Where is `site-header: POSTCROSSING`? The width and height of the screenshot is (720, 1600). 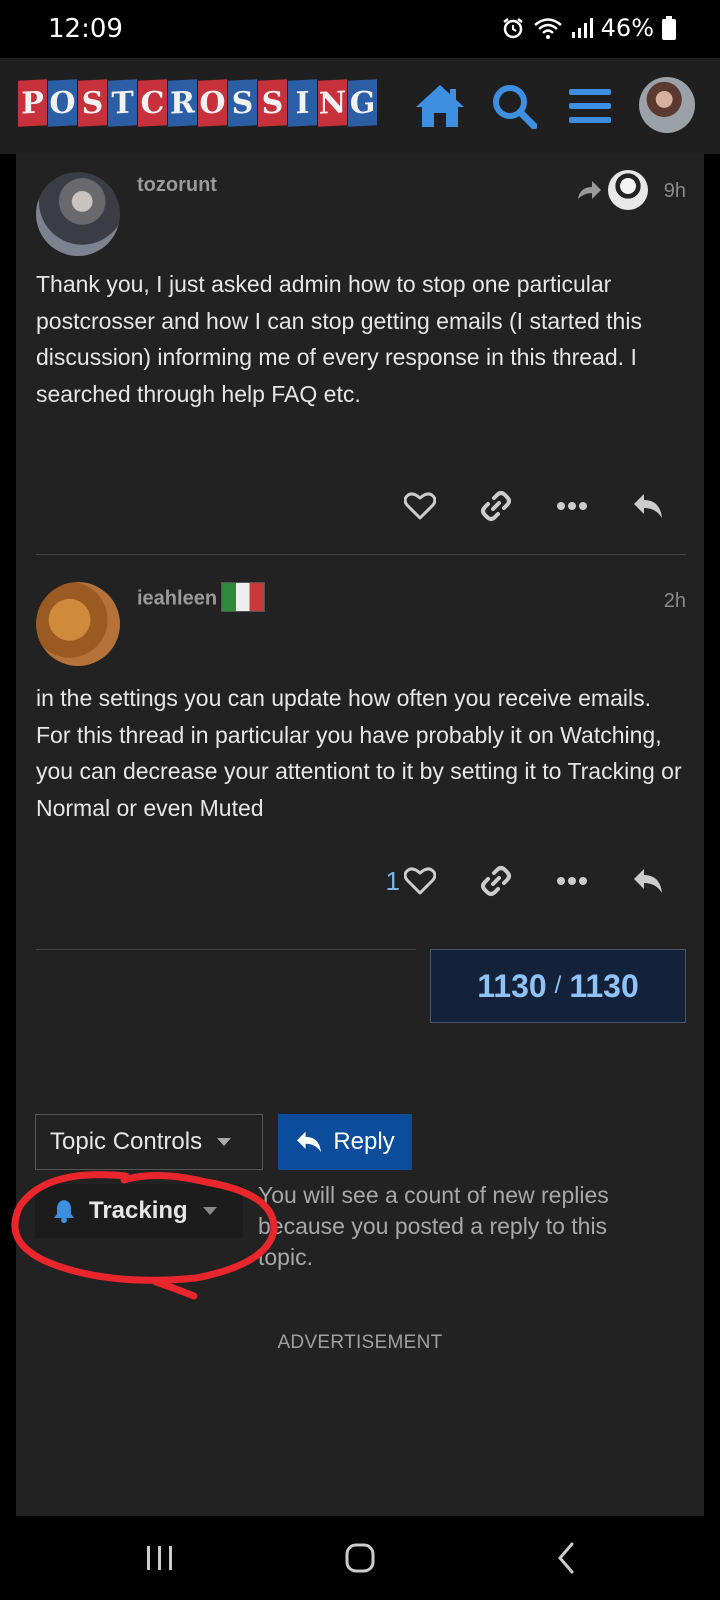
site-header: POSTCROSSING is located at coordinates (360, 106).